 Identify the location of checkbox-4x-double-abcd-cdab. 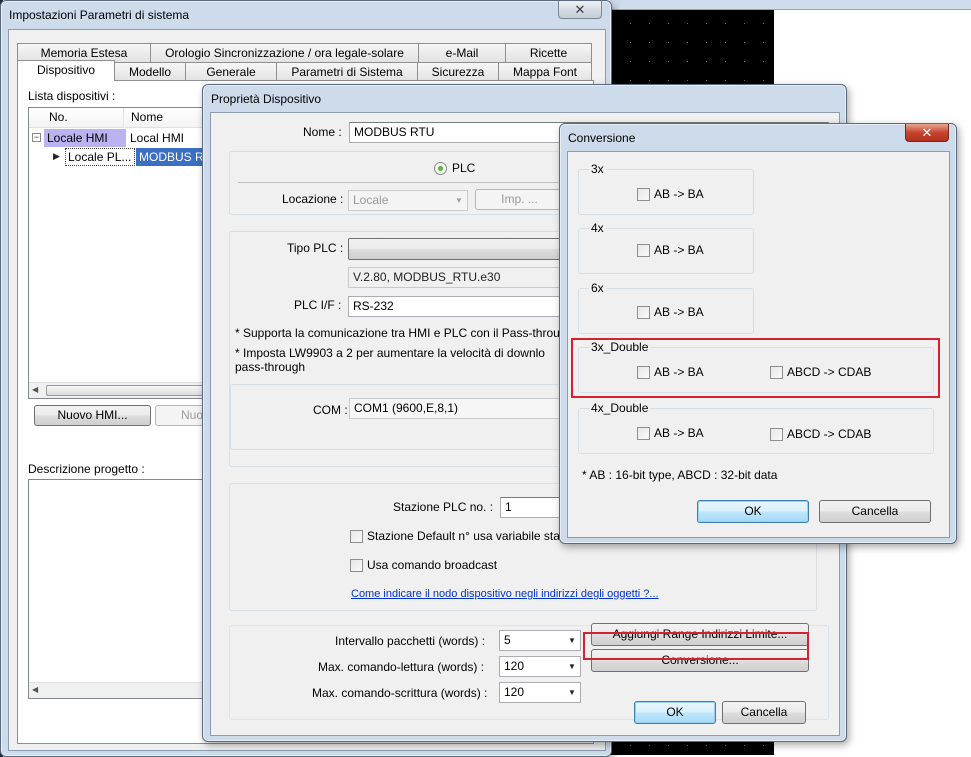
(776, 434).